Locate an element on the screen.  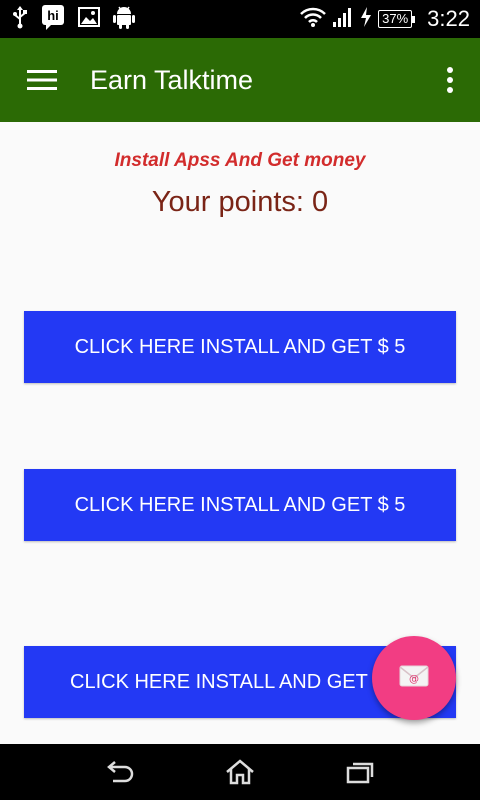
more-vertical-icon is located at coordinates (450, 80).